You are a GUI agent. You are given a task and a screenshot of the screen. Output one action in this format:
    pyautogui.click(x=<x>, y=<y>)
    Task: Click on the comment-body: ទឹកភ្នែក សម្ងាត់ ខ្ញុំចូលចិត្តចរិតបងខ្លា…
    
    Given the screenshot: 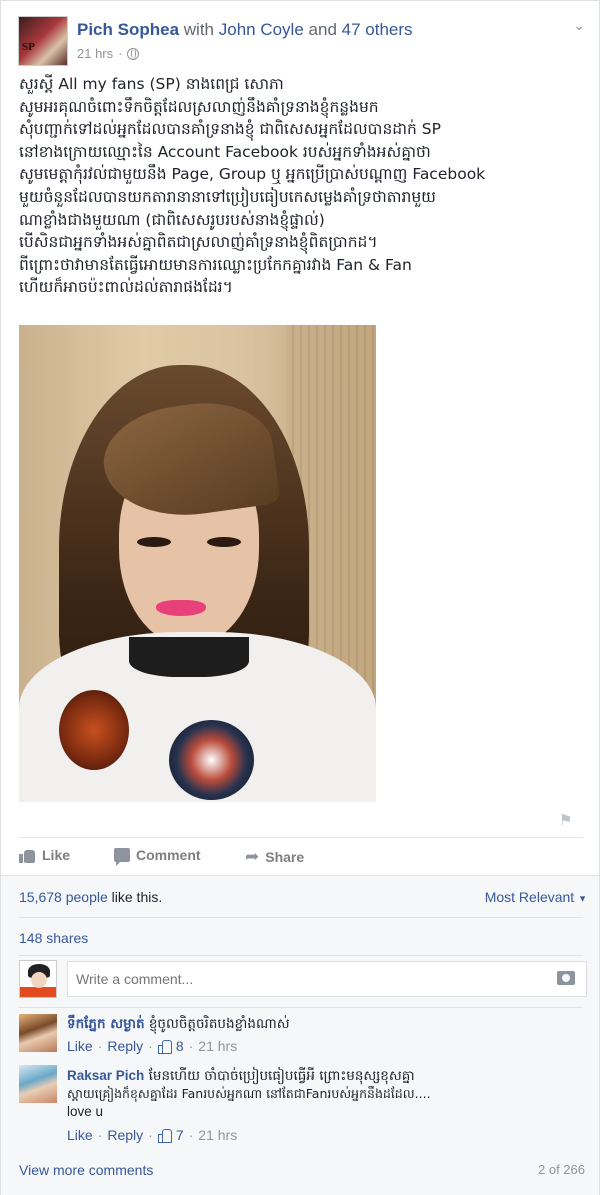 What is the action you would take?
    pyautogui.click(x=324, y=1024)
    